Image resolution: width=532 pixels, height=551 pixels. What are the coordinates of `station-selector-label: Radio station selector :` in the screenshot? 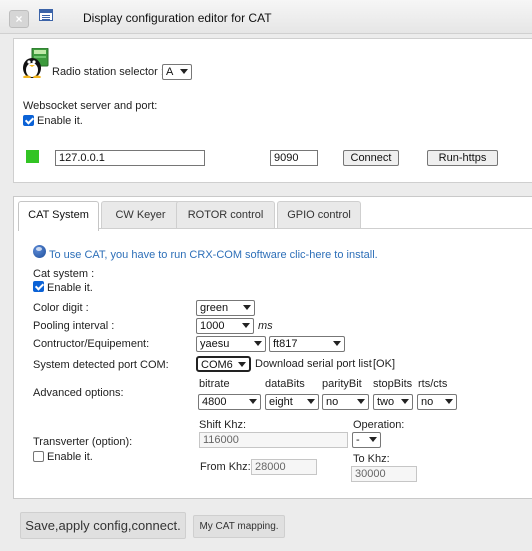 It's located at (108, 72).